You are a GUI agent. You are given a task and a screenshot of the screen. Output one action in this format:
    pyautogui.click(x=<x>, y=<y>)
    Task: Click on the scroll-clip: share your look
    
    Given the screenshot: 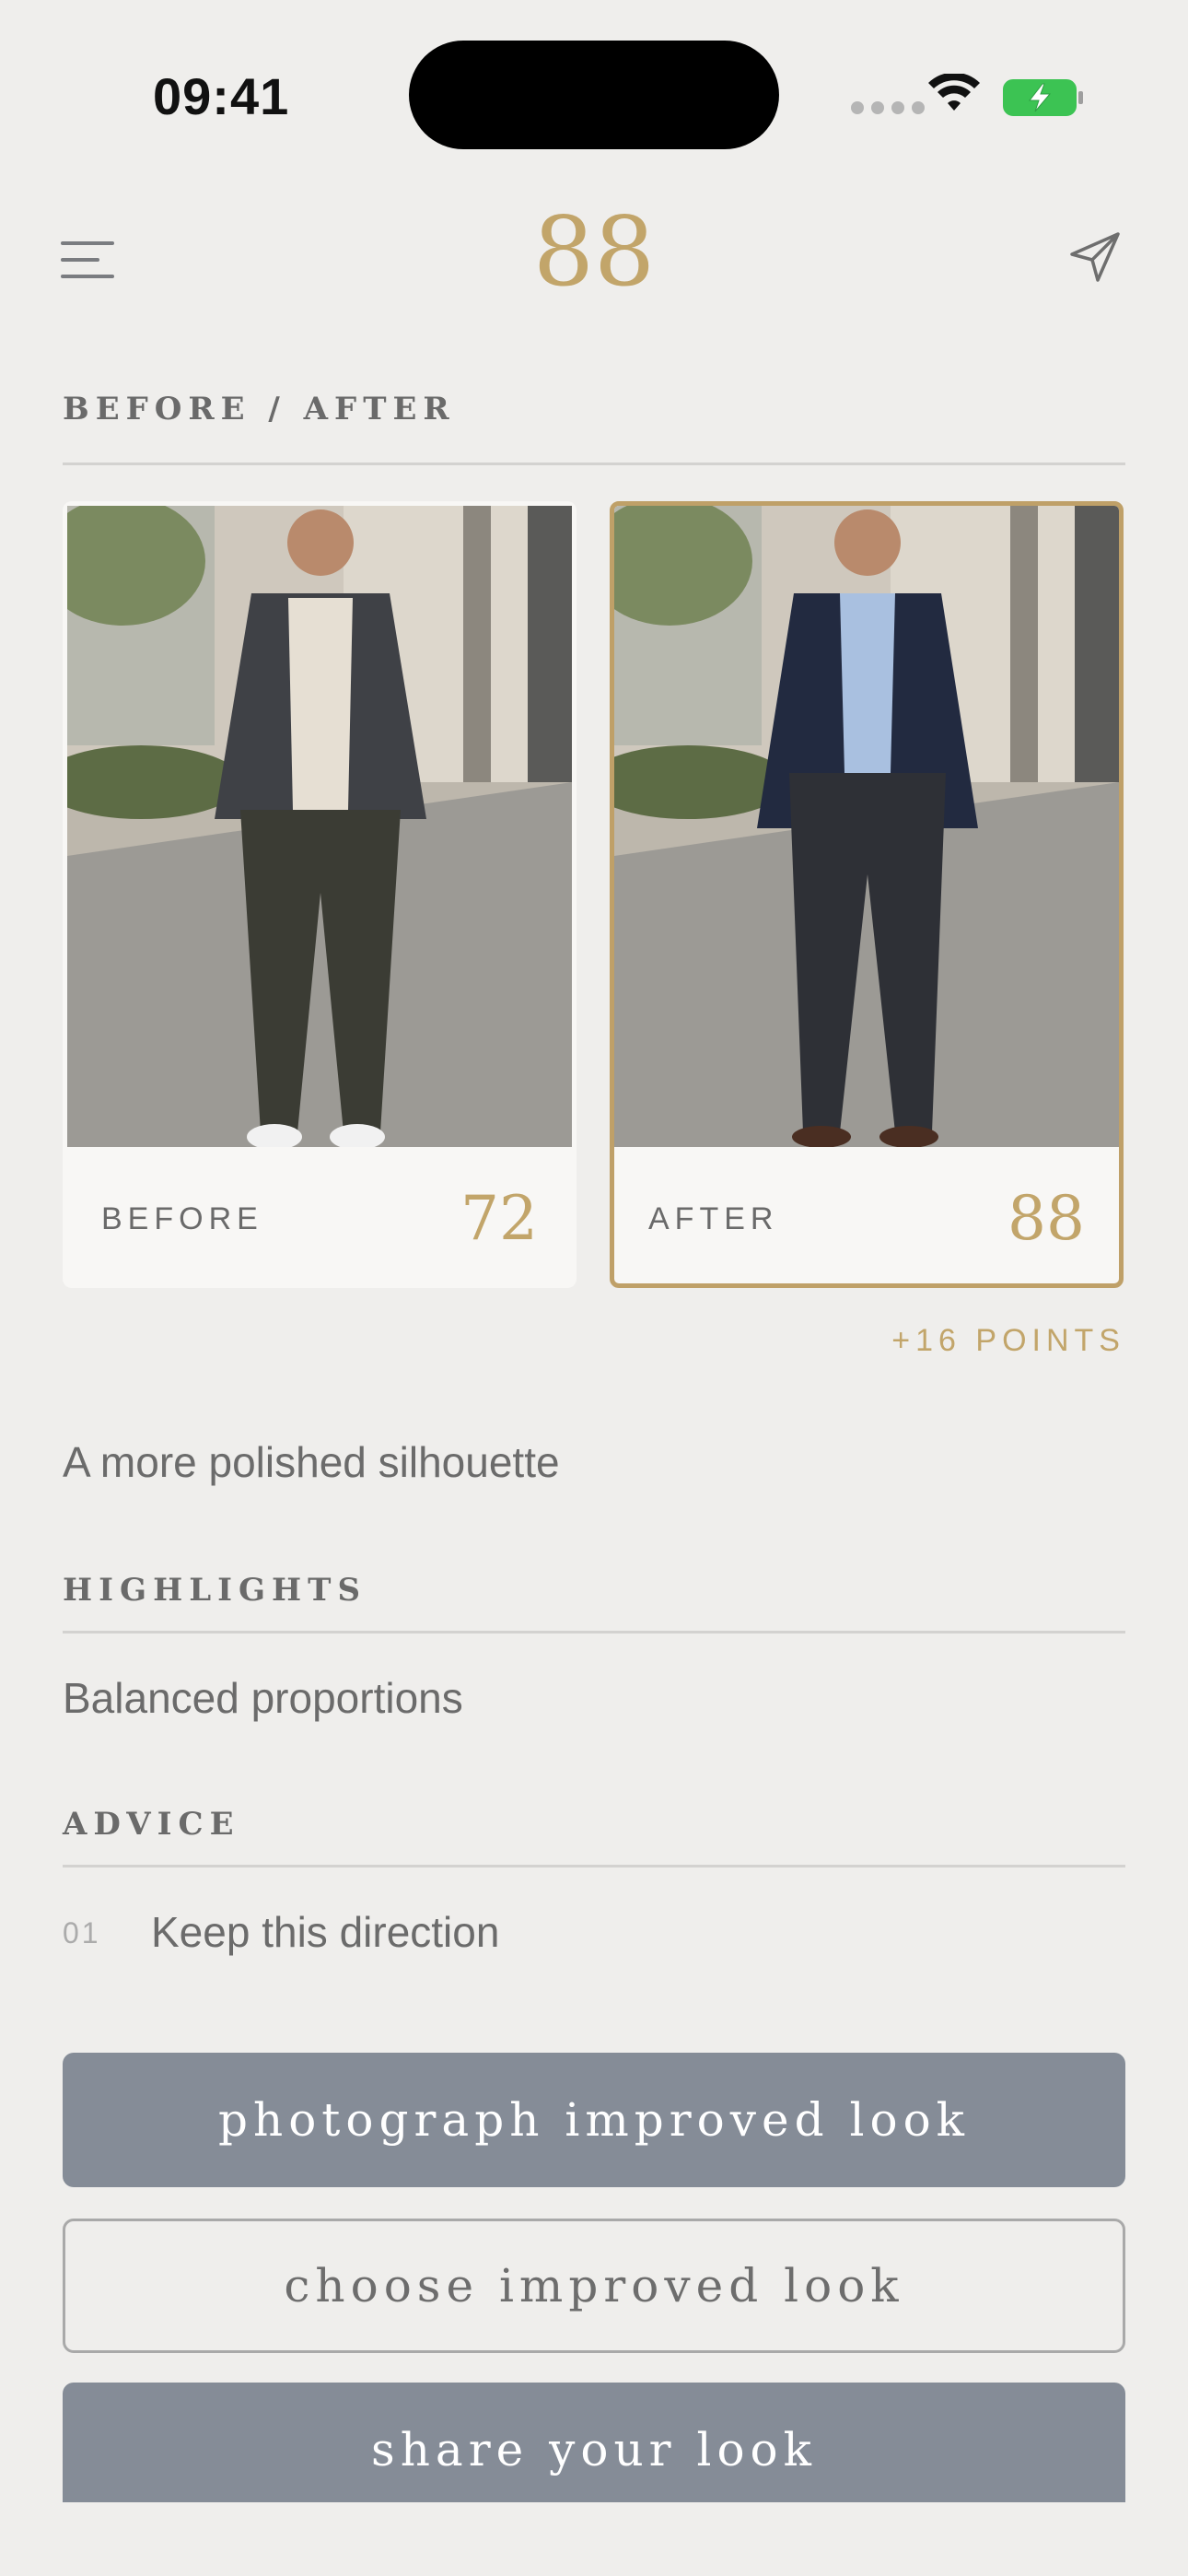 What is the action you would take?
    pyautogui.click(x=594, y=2442)
    